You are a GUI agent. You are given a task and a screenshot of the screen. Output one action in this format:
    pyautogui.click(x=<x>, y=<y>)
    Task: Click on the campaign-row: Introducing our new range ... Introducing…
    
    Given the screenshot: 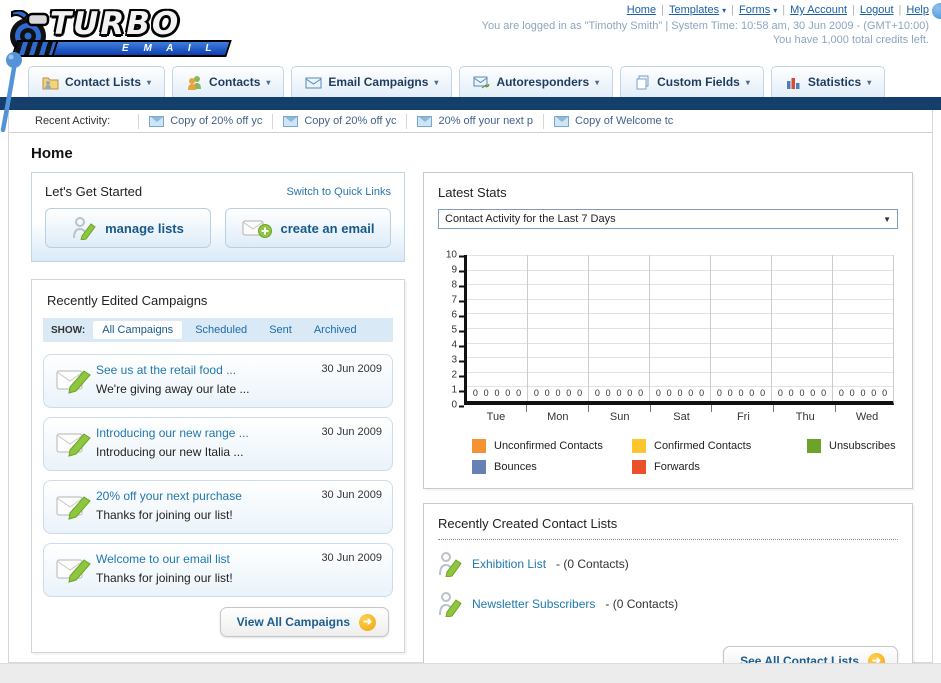 What is the action you would take?
    pyautogui.click(x=218, y=444)
    